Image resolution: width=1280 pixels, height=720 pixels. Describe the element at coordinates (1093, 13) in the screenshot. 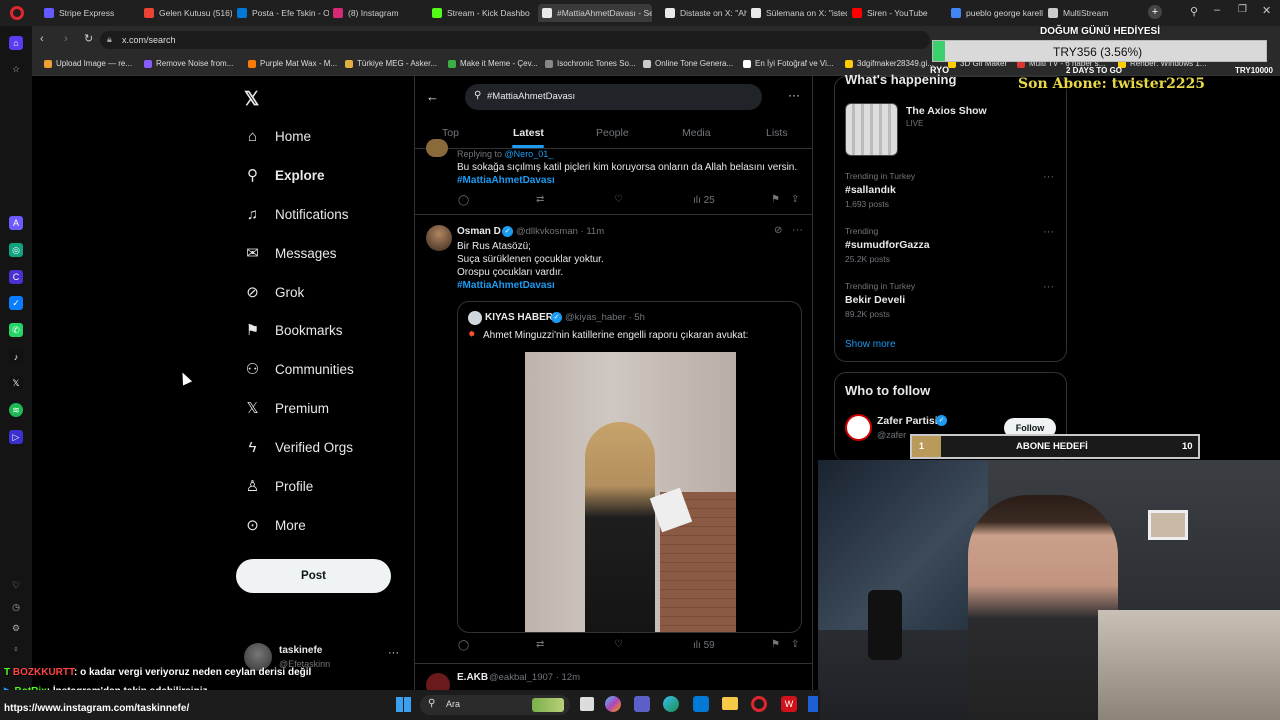

I see `browser-tab: MultiStream` at that location.